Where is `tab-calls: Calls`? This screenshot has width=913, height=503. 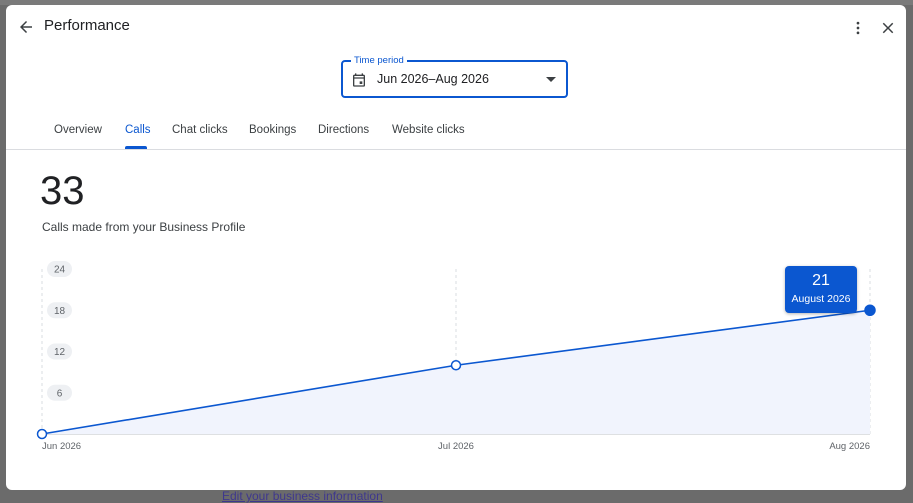 tab-calls: Calls is located at coordinates (138, 130).